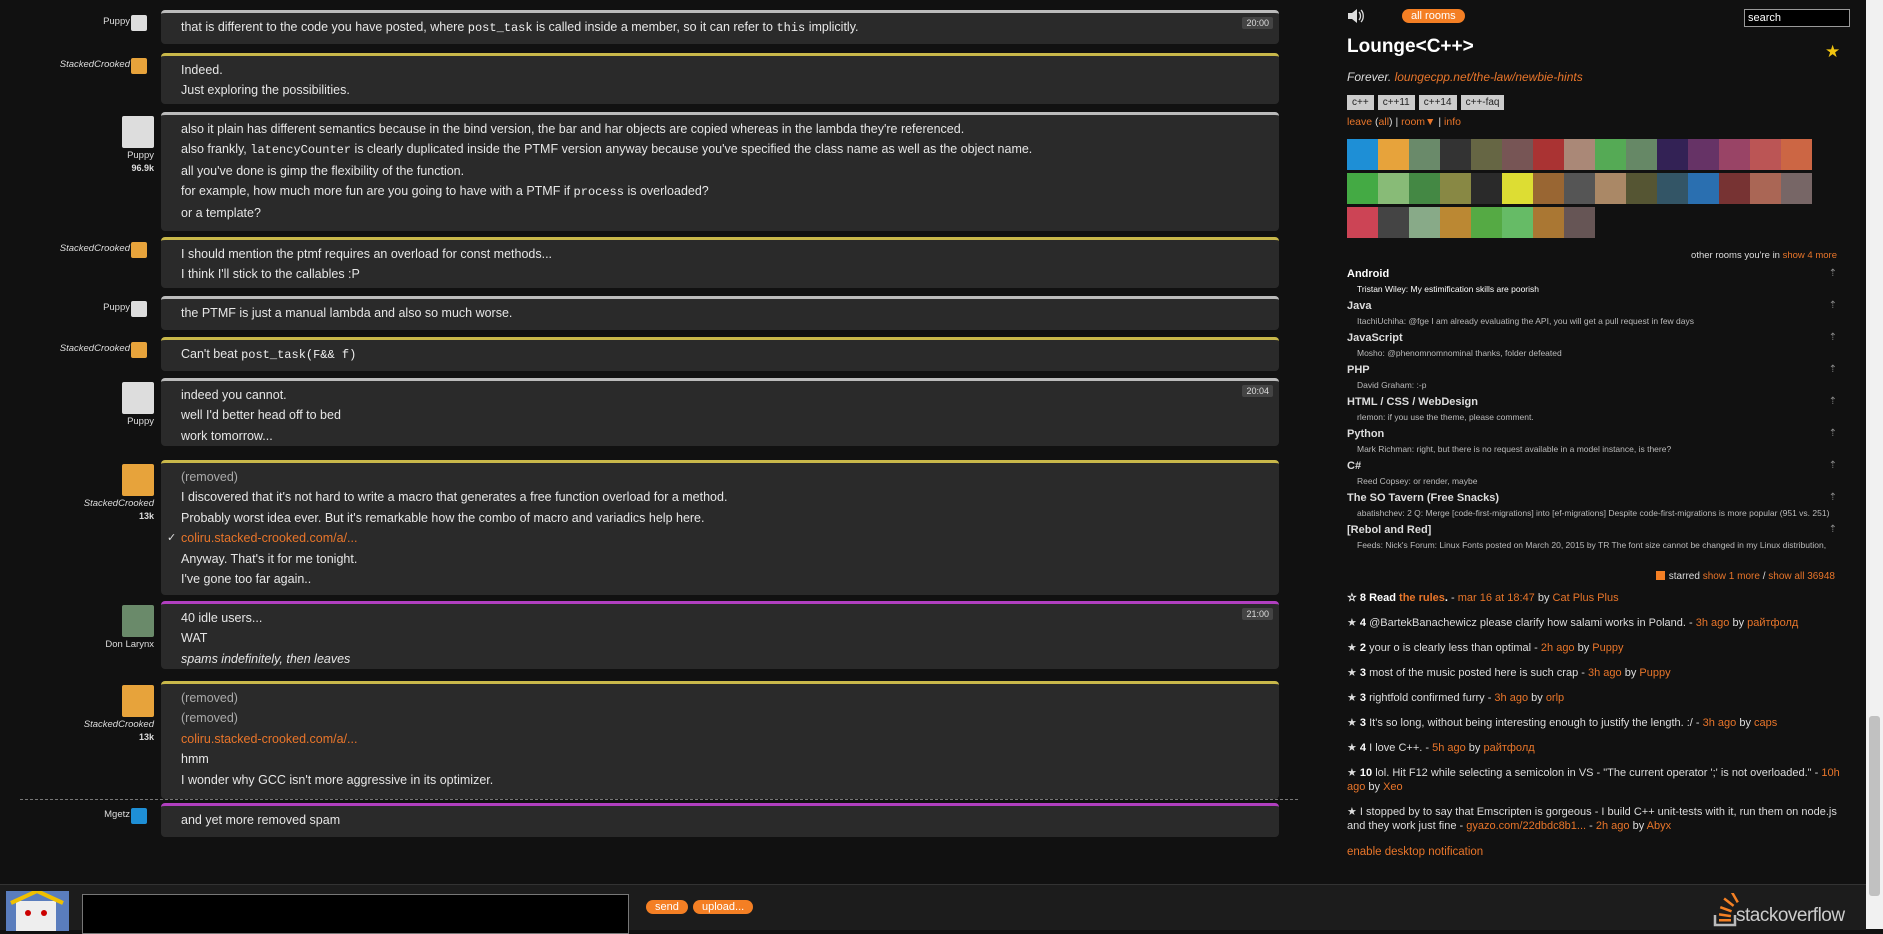 The image size is (1883, 934). What do you see at coordinates (84, 144) in the screenshot?
I see `message-user: Puppy 96.9k` at bounding box center [84, 144].